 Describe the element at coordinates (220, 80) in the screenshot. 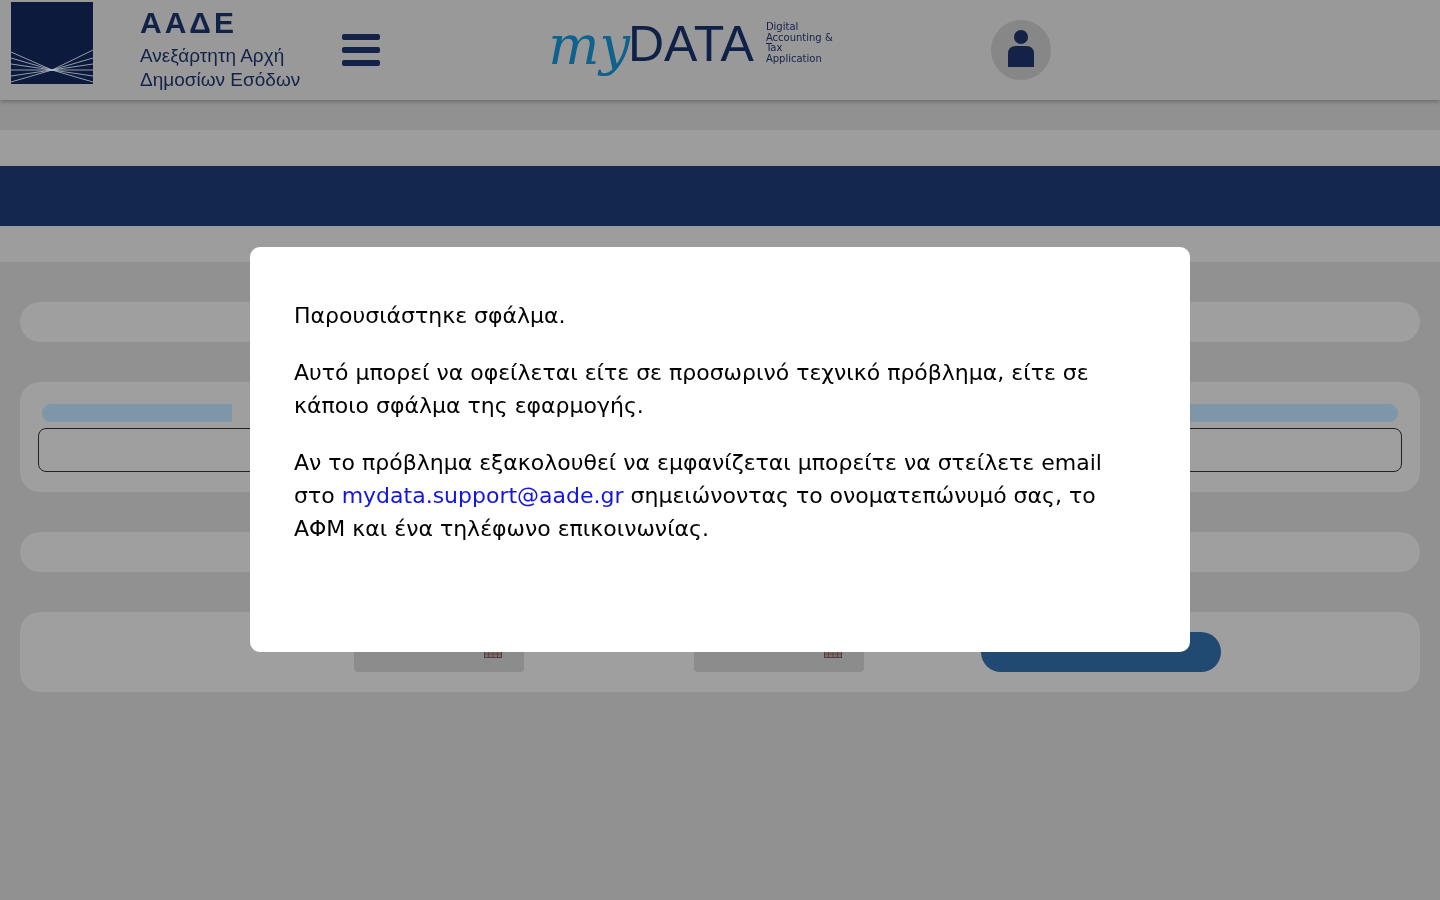

I see `agency-name: Δημοσίων Εσόδων` at that location.